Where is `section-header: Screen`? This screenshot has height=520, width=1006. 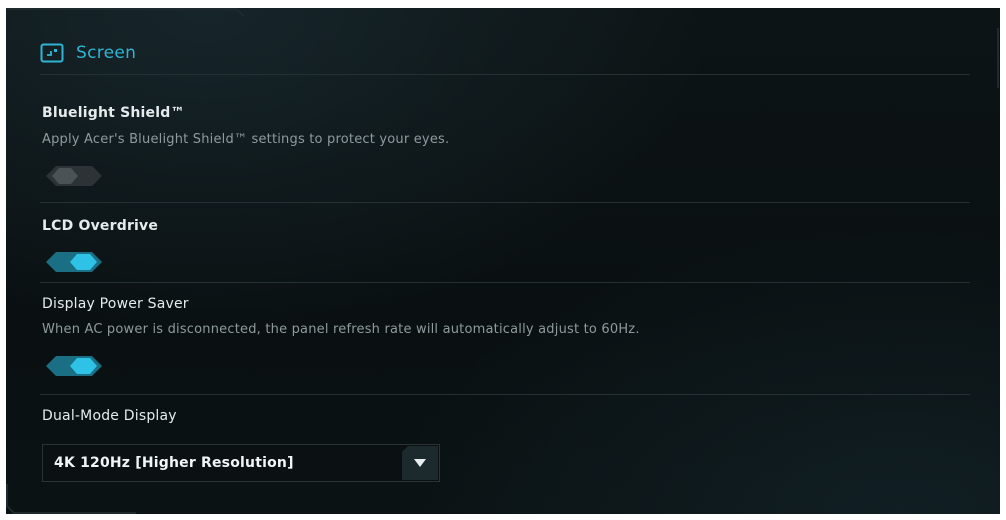 section-header: Screen is located at coordinates (88, 53).